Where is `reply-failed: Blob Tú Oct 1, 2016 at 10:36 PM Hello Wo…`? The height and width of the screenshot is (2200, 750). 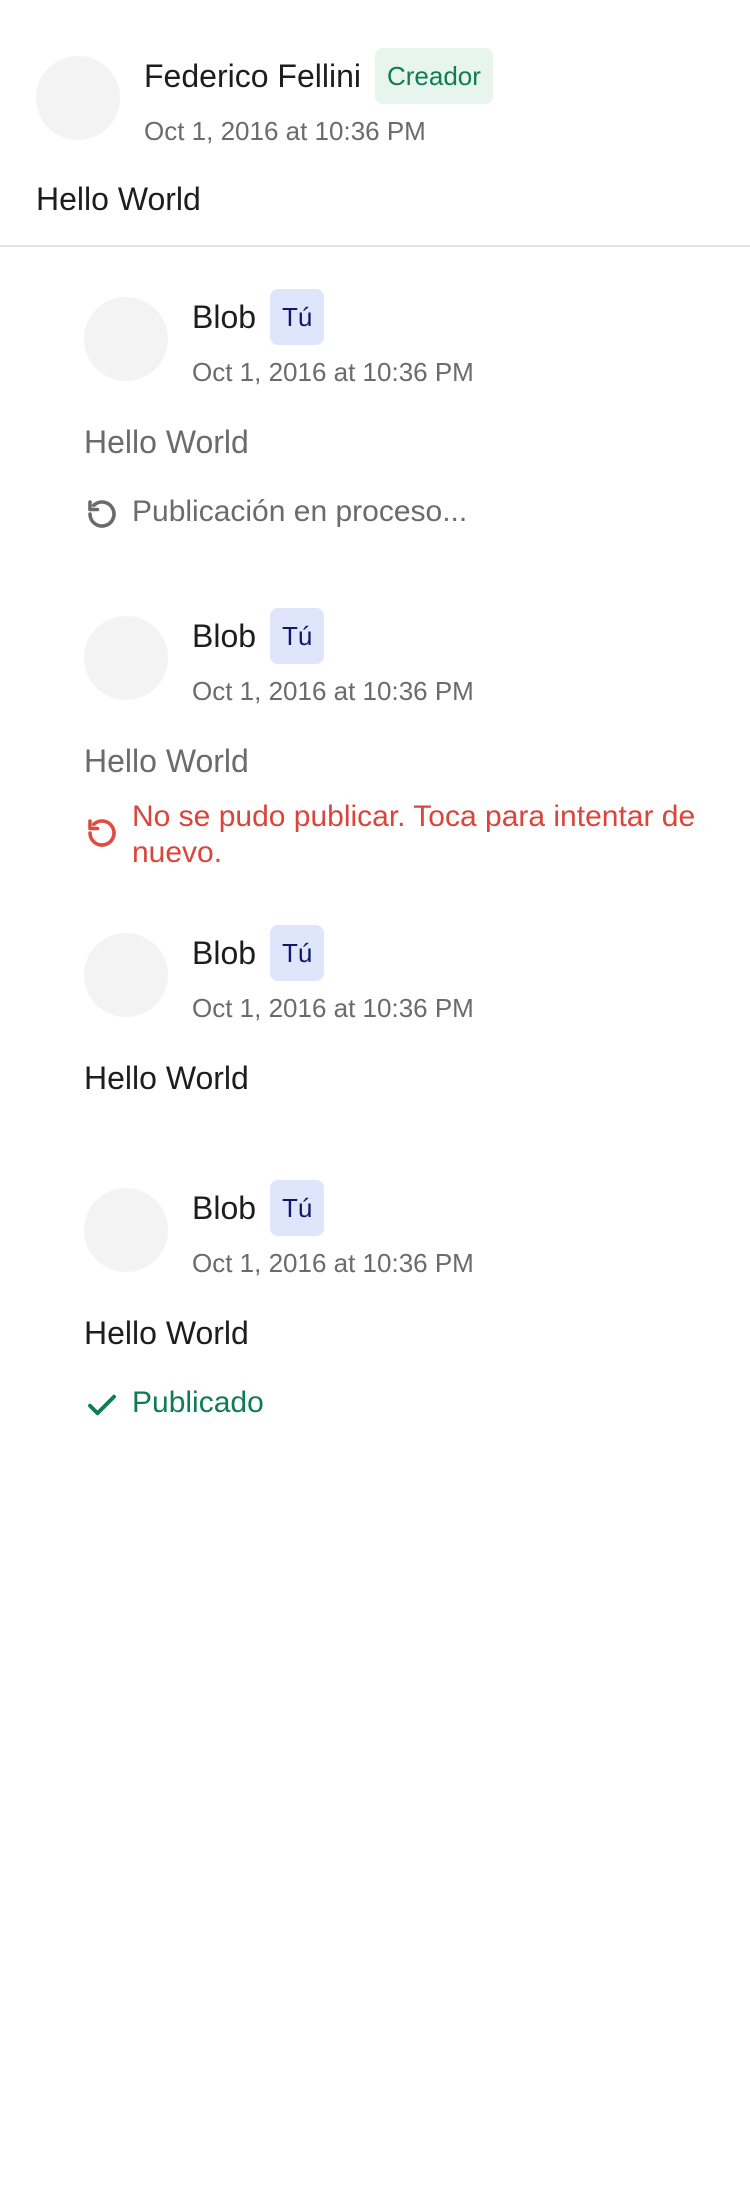
reply-failed: Blob Tú Oct 1, 2016 at 10:36 PM Hello Wo… is located at coordinates (399, 739).